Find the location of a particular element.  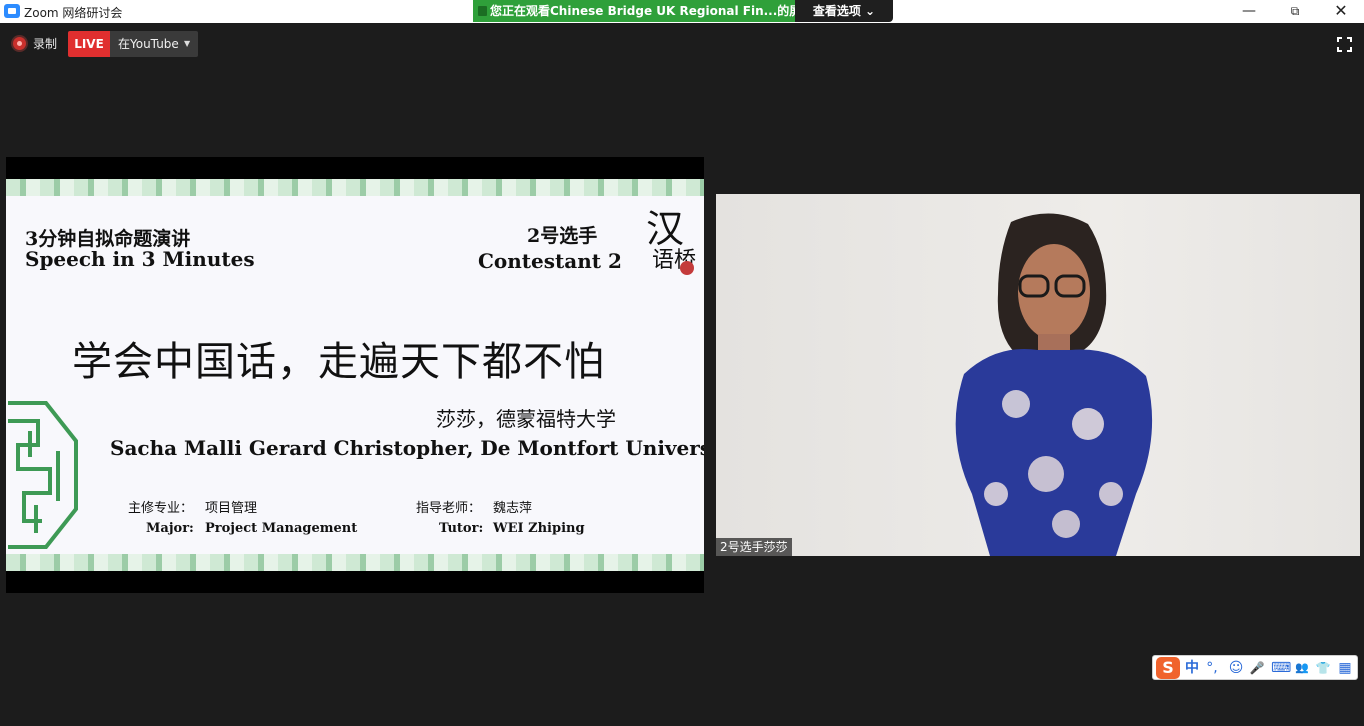

lattice-ornament-icon is located at coordinates (43, 475).